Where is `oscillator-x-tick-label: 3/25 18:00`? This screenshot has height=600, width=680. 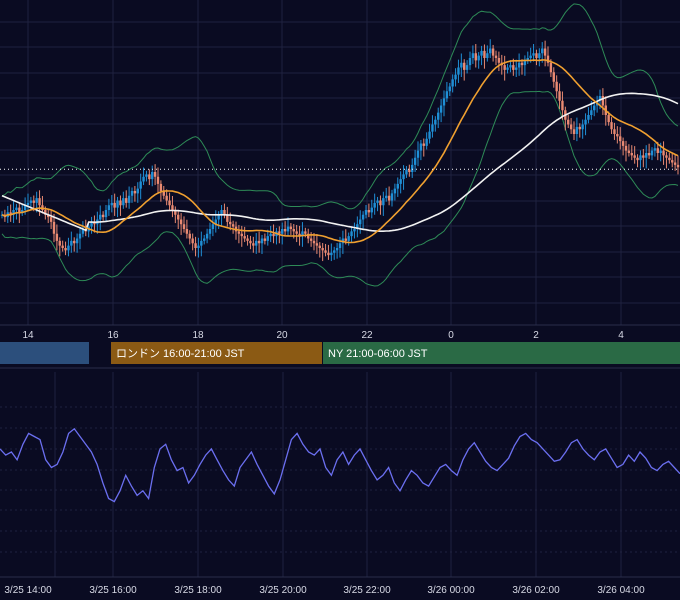 oscillator-x-tick-label: 3/25 18:00 is located at coordinates (198, 590).